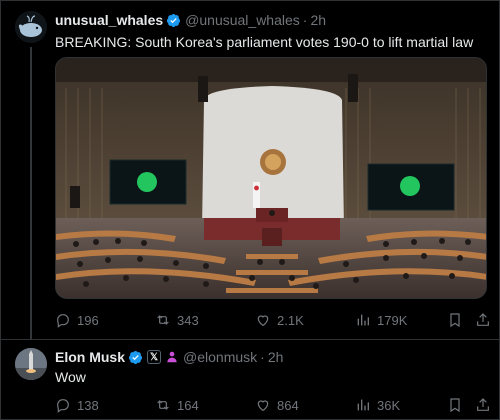 This screenshot has height=420, width=500. I want to click on tweet-actions: 196 343 2.1K 179K, so click(273, 320).